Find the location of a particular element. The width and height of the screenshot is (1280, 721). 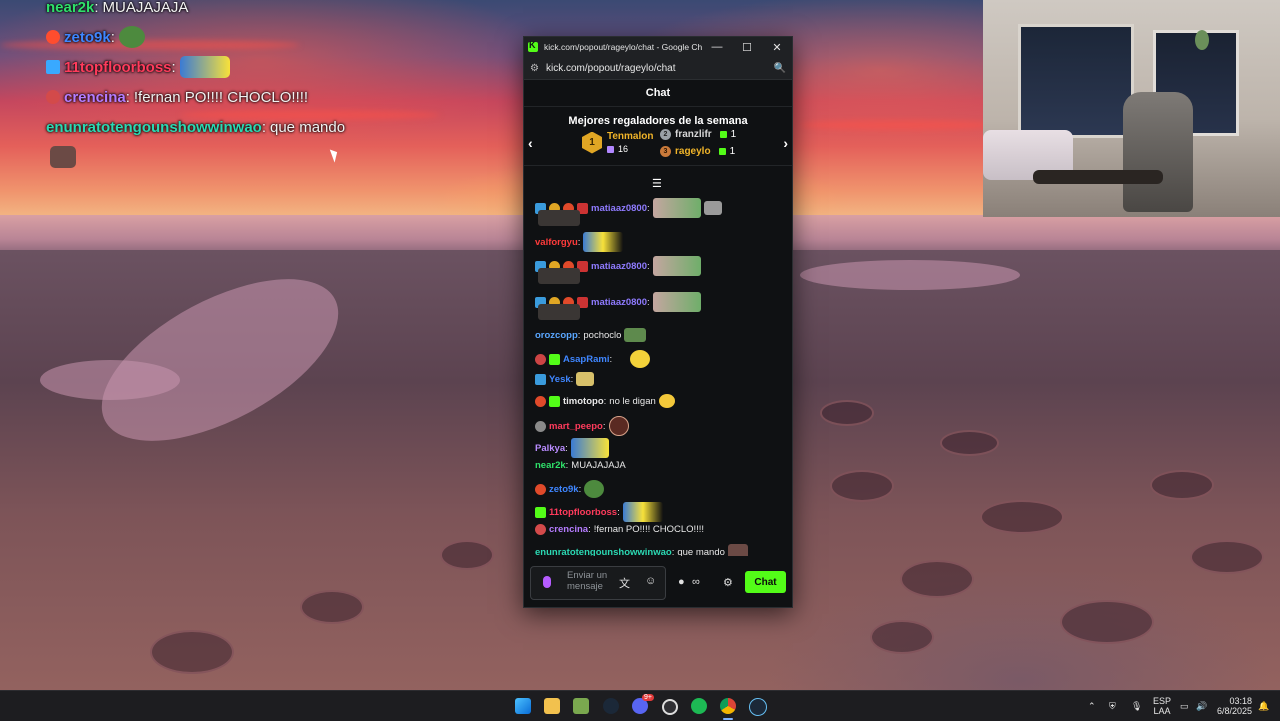

overlay-chat-line is located at coordinates (276, 157).